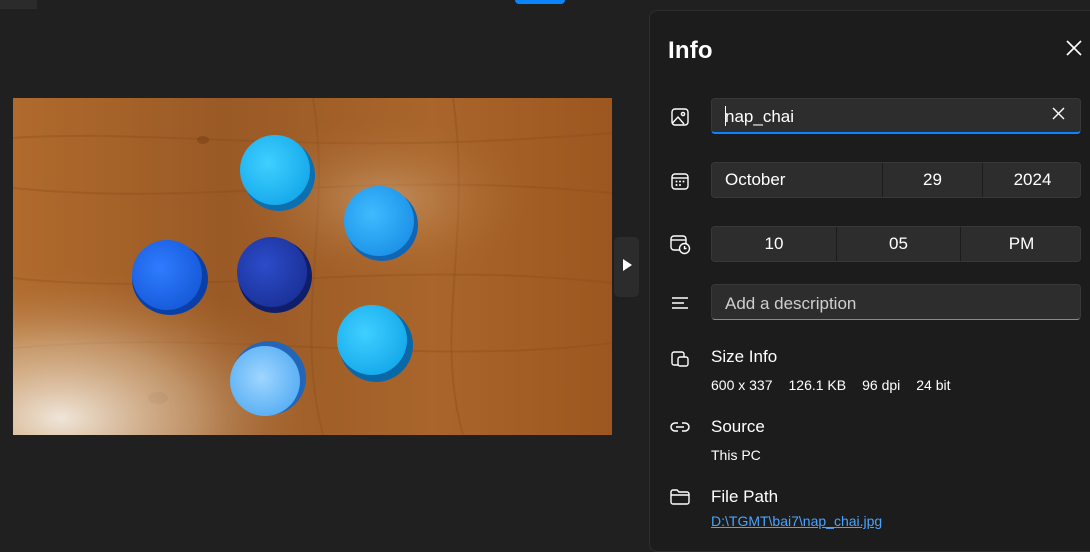  What do you see at coordinates (791, 303) in the screenshot?
I see `description-placeholder: Add a description` at bounding box center [791, 303].